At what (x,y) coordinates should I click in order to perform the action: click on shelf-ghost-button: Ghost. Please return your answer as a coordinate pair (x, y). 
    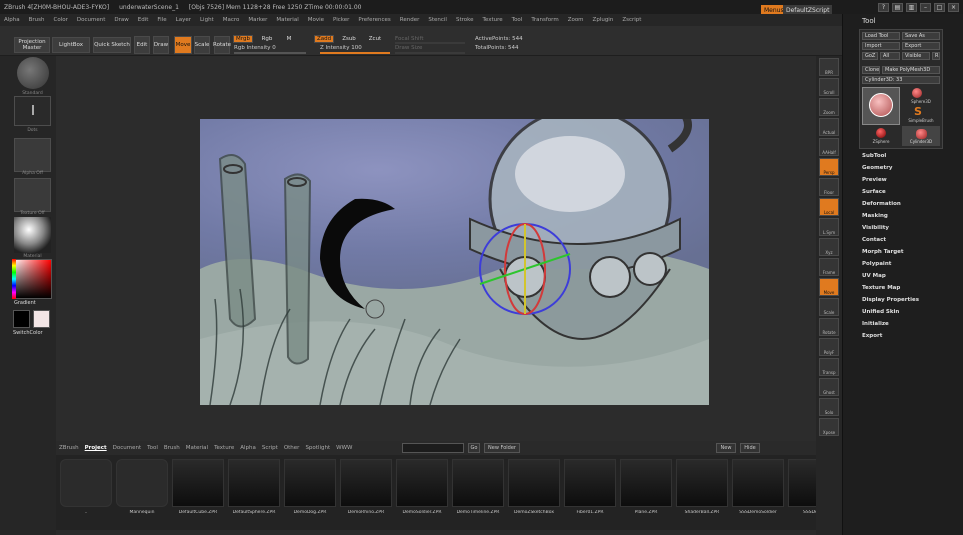
    Looking at the image, I should click on (829, 387).